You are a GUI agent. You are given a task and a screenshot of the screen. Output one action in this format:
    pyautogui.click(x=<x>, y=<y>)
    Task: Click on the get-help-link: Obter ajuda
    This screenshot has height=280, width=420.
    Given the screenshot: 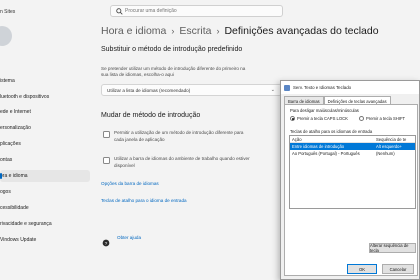 What is the action you would take?
    pyautogui.click(x=129, y=237)
    